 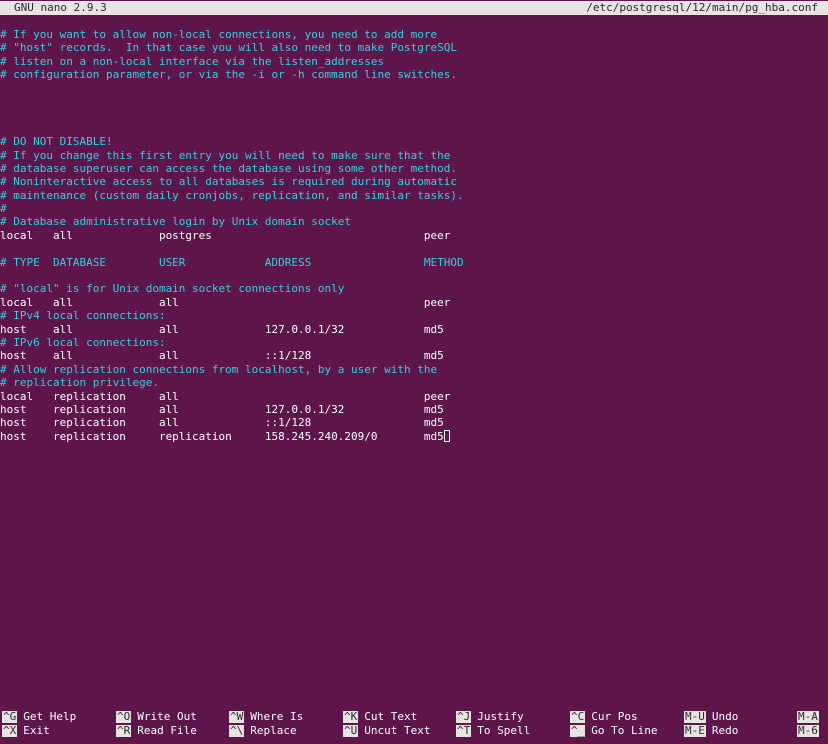 I want to click on shortcut-write-out: ^O Write Out, so click(x=156, y=717).